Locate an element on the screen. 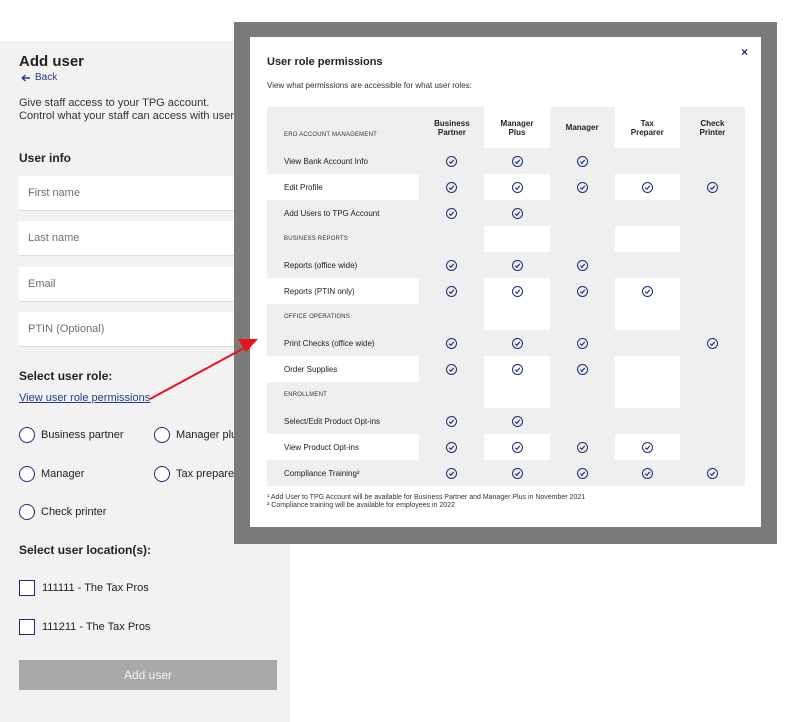  select-role-heading: Select user role: is located at coordinates (66, 376).